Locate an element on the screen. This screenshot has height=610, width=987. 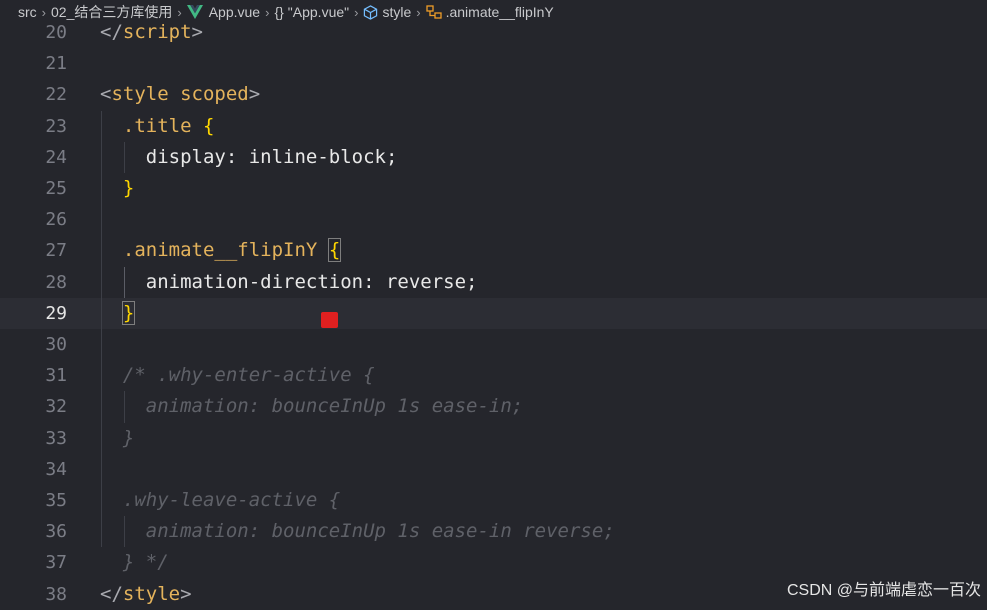
code-text: /* .why-enter-active { is located at coordinates (237, 375).